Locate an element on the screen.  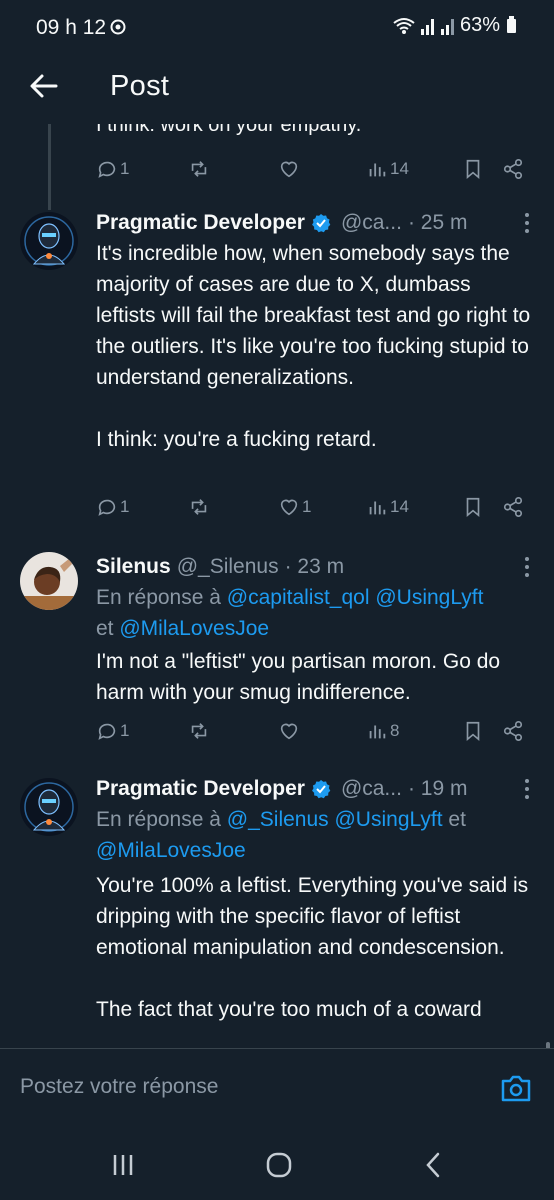
like-count: 1 is located at coordinates (307, 506).